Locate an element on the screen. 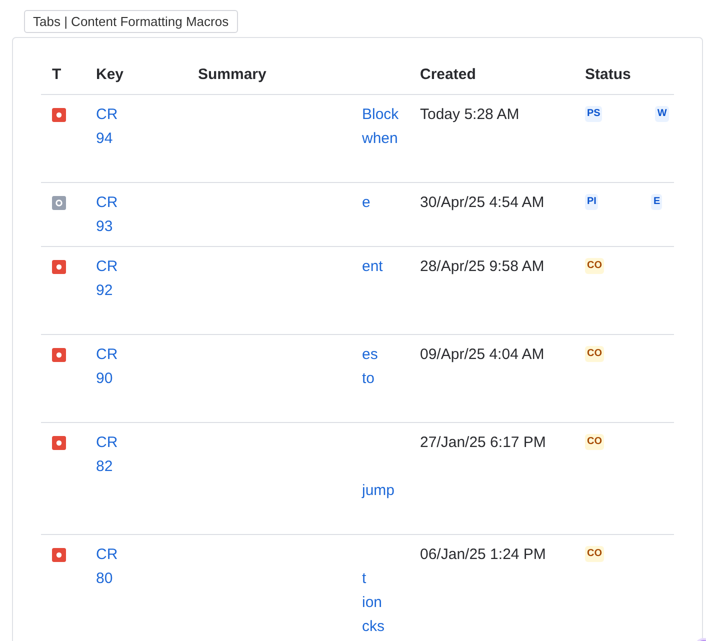  created-date: 27/Jan/25 6:17 PM is located at coordinates (483, 442).